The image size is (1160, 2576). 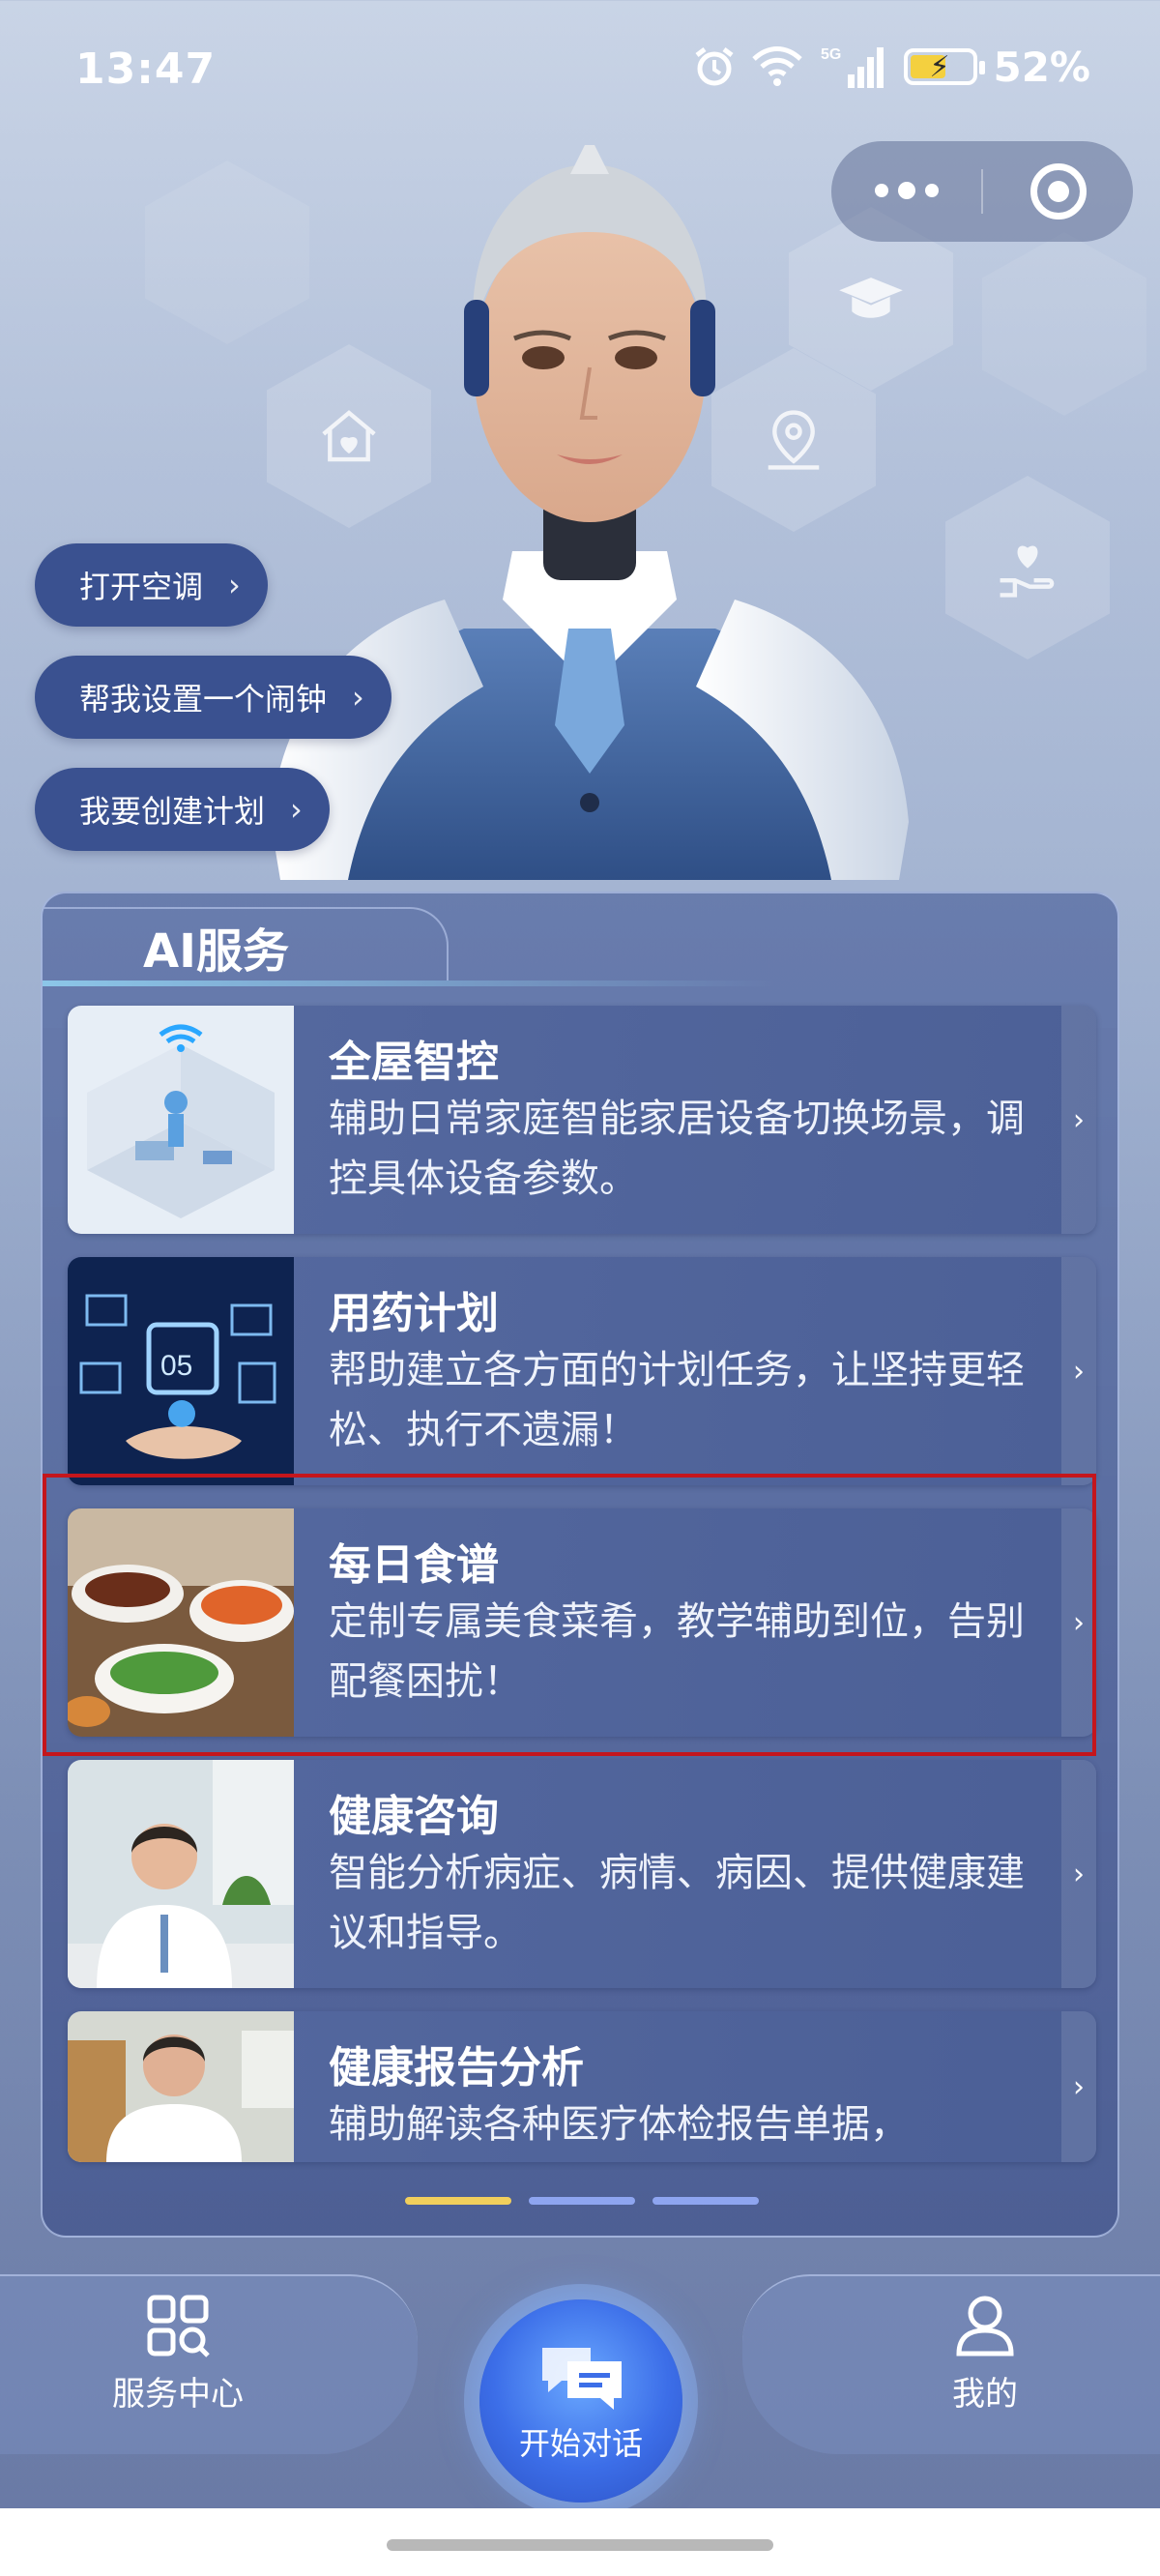 What do you see at coordinates (985, 2326) in the screenshot?
I see `user-icon` at bounding box center [985, 2326].